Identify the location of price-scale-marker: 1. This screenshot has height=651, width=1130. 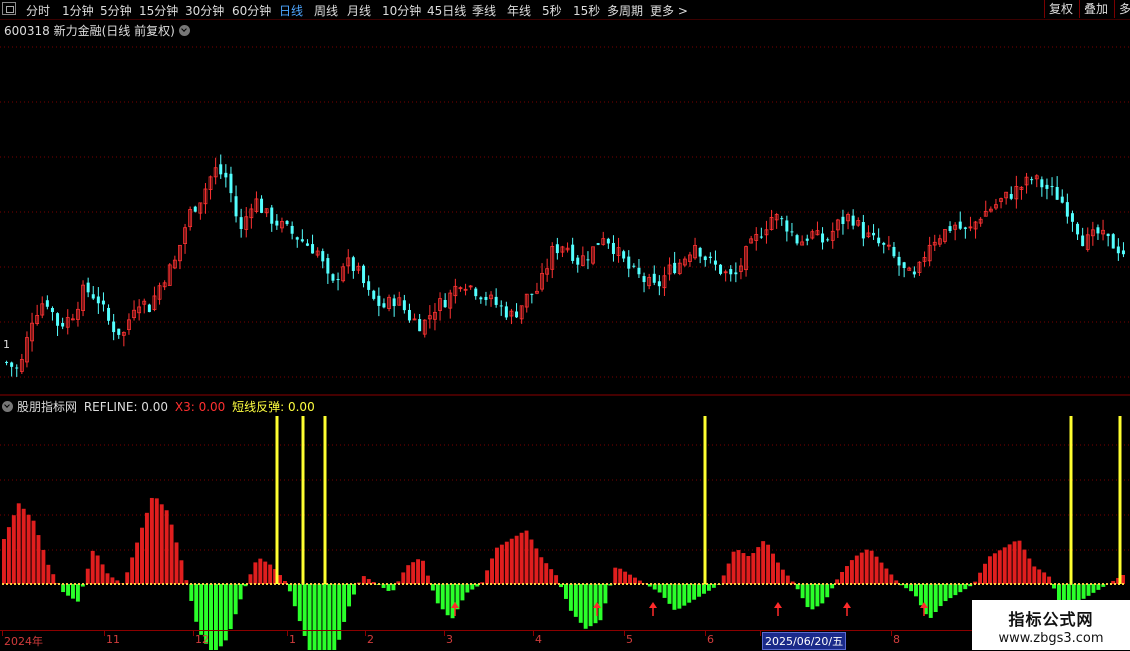
(6, 344).